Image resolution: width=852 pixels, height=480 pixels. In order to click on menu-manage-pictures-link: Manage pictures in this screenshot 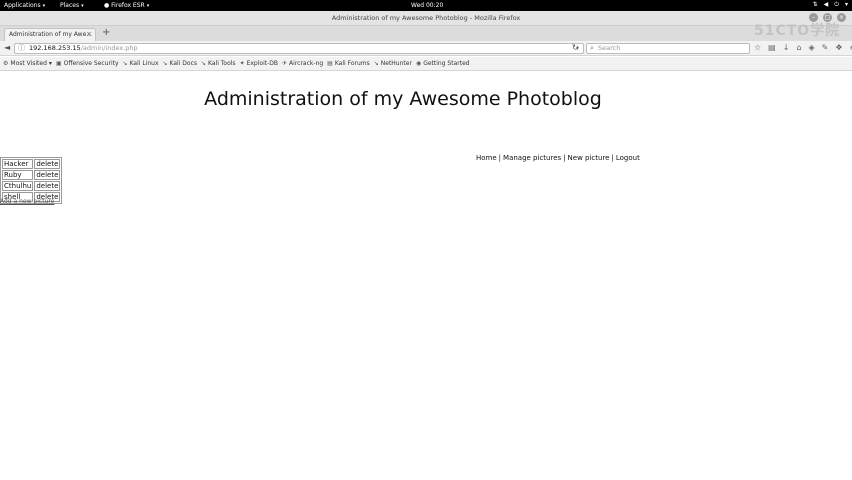, I will do `click(532, 158)`.